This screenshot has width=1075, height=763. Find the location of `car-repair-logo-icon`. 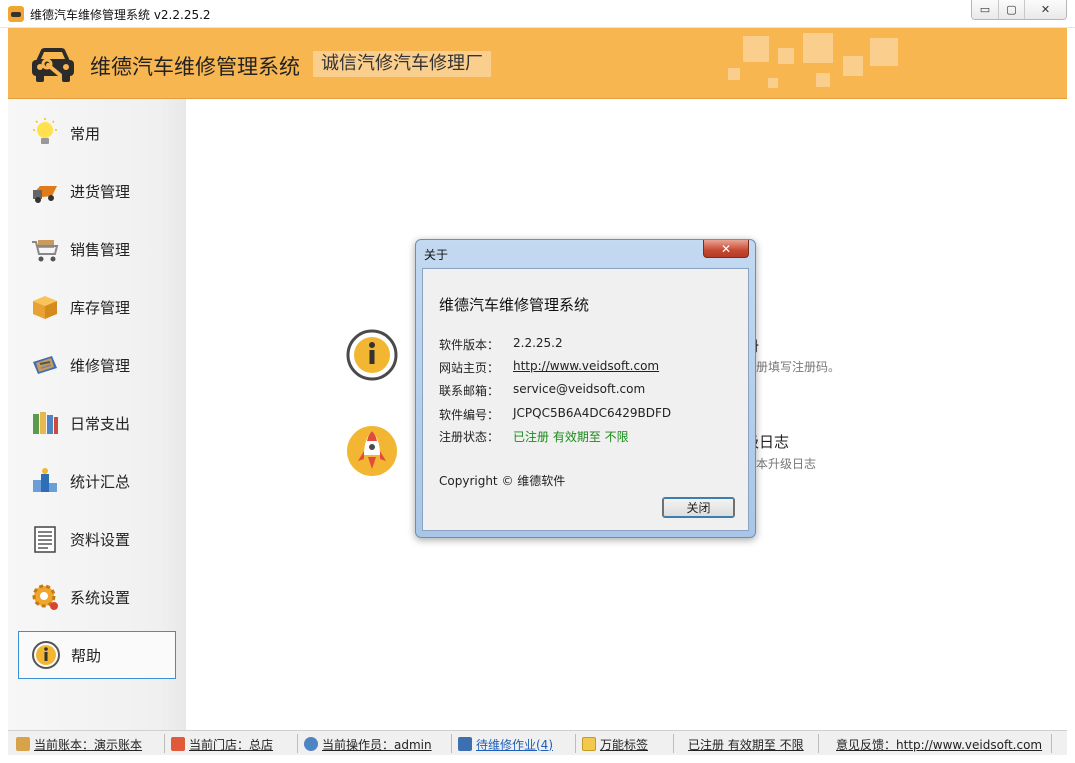

car-repair-logo-icon is located at coordinates (53, 65).